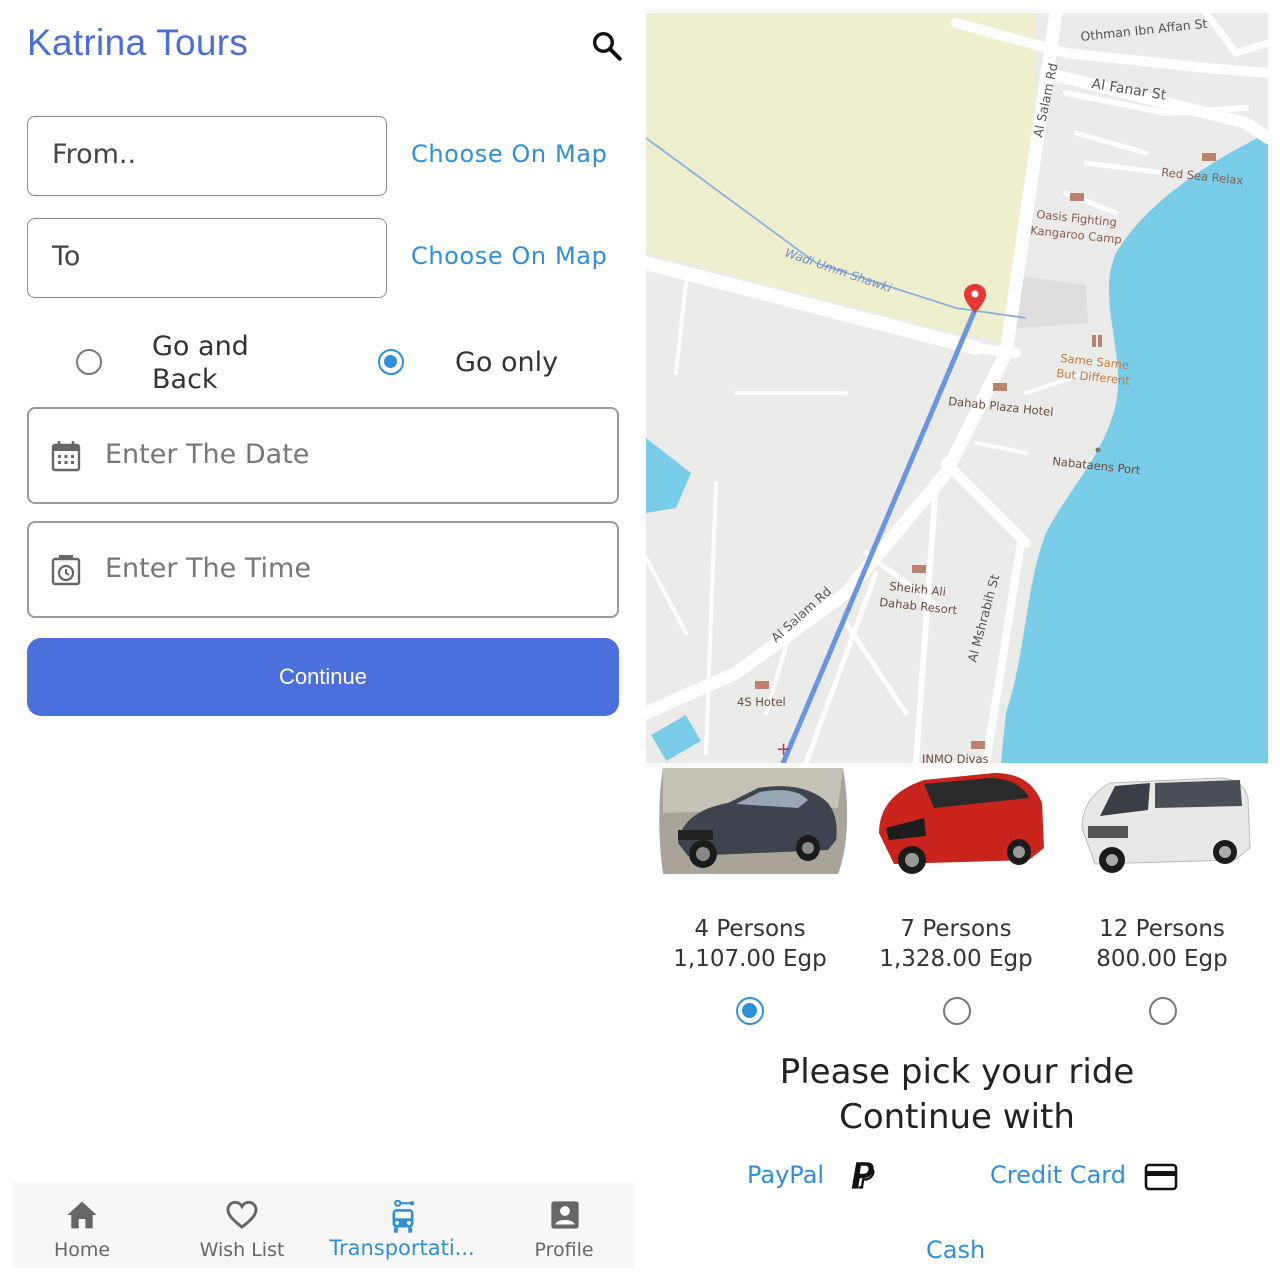 Image resolution: width=1280 pixels, height=1280 pixels. I want to click on from-choose-on-map-link: Choose On Map, so click(509, 154).